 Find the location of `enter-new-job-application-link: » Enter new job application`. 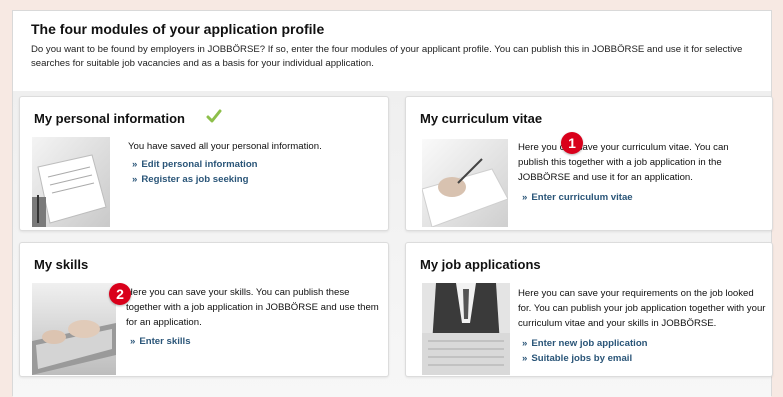

enter-new-job-application-link: » Enter new job application is located at coordinates (585, 343).